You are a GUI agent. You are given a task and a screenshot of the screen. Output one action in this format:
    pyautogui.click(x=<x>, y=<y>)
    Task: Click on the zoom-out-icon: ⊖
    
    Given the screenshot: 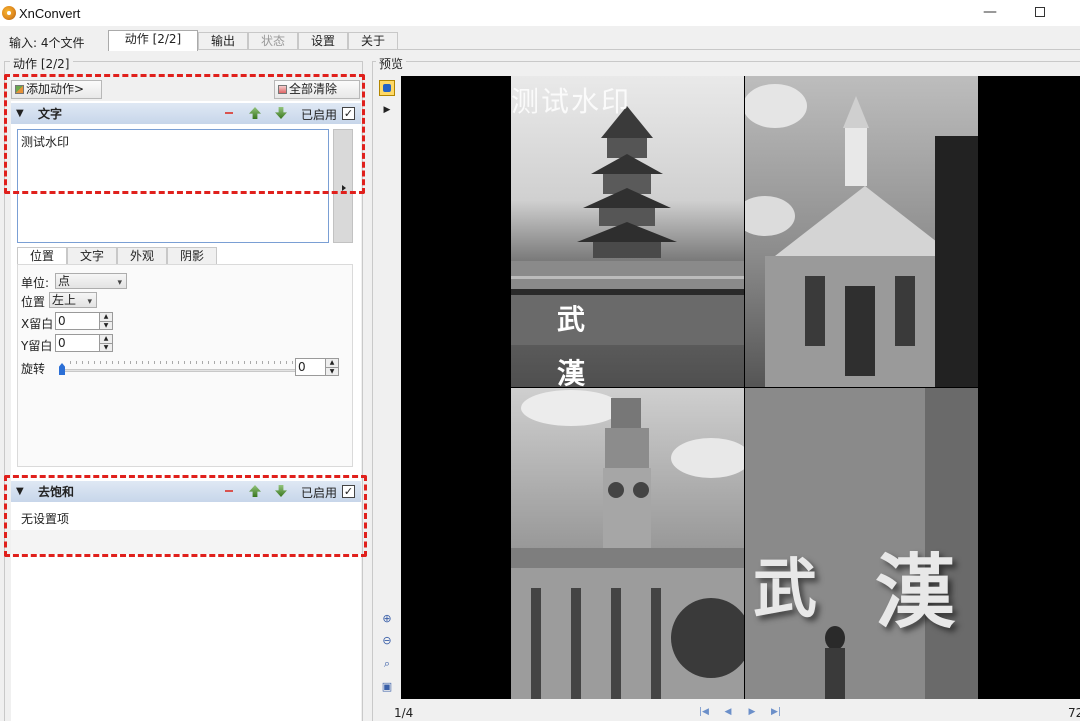 What is the action you would take?
    pyautogui.click(x=387, y=641)
    